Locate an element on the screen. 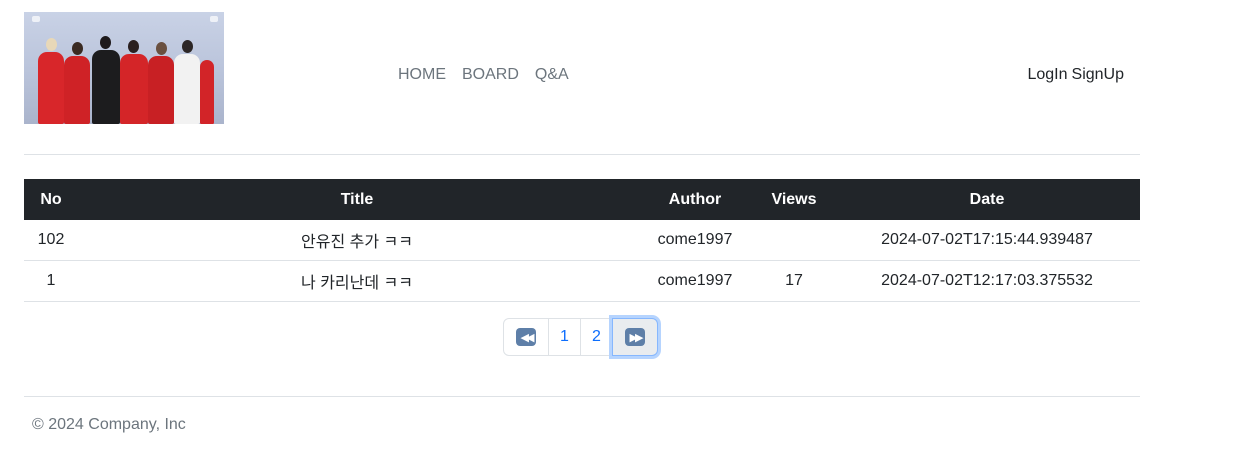  column-header-author: Author is located at coordinates (695, 199).